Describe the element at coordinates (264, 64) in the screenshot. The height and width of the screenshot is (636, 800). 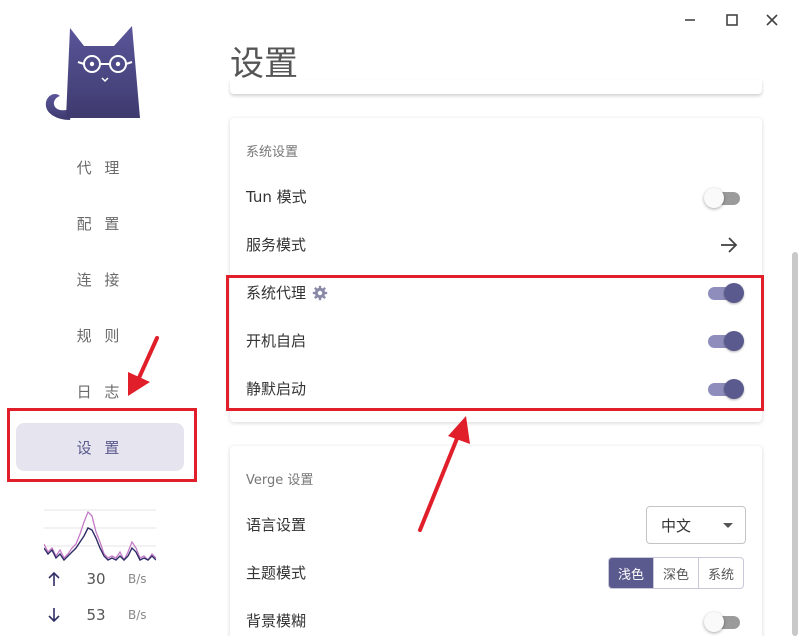
I see `page-title: 设置` at that location.